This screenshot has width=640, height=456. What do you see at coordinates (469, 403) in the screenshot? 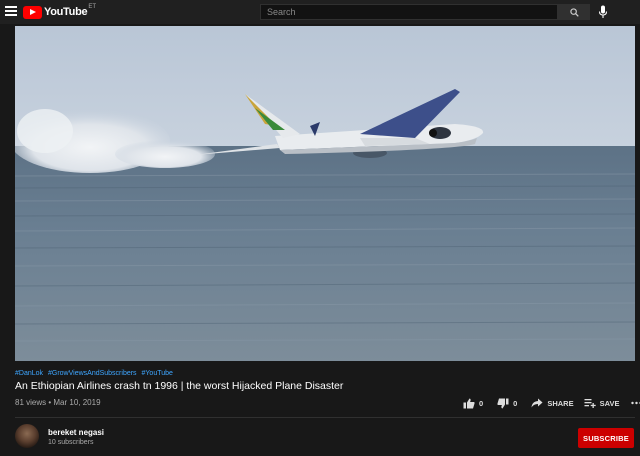
I see `thumbs-up-icon` at bounding box center [469, 403].